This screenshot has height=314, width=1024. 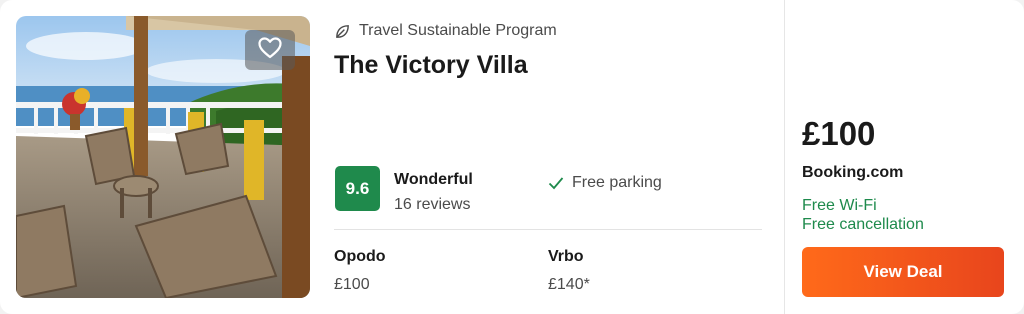 I want to click on eco-program-label: Travel Sustainable Program, so click(x=445, y=31).